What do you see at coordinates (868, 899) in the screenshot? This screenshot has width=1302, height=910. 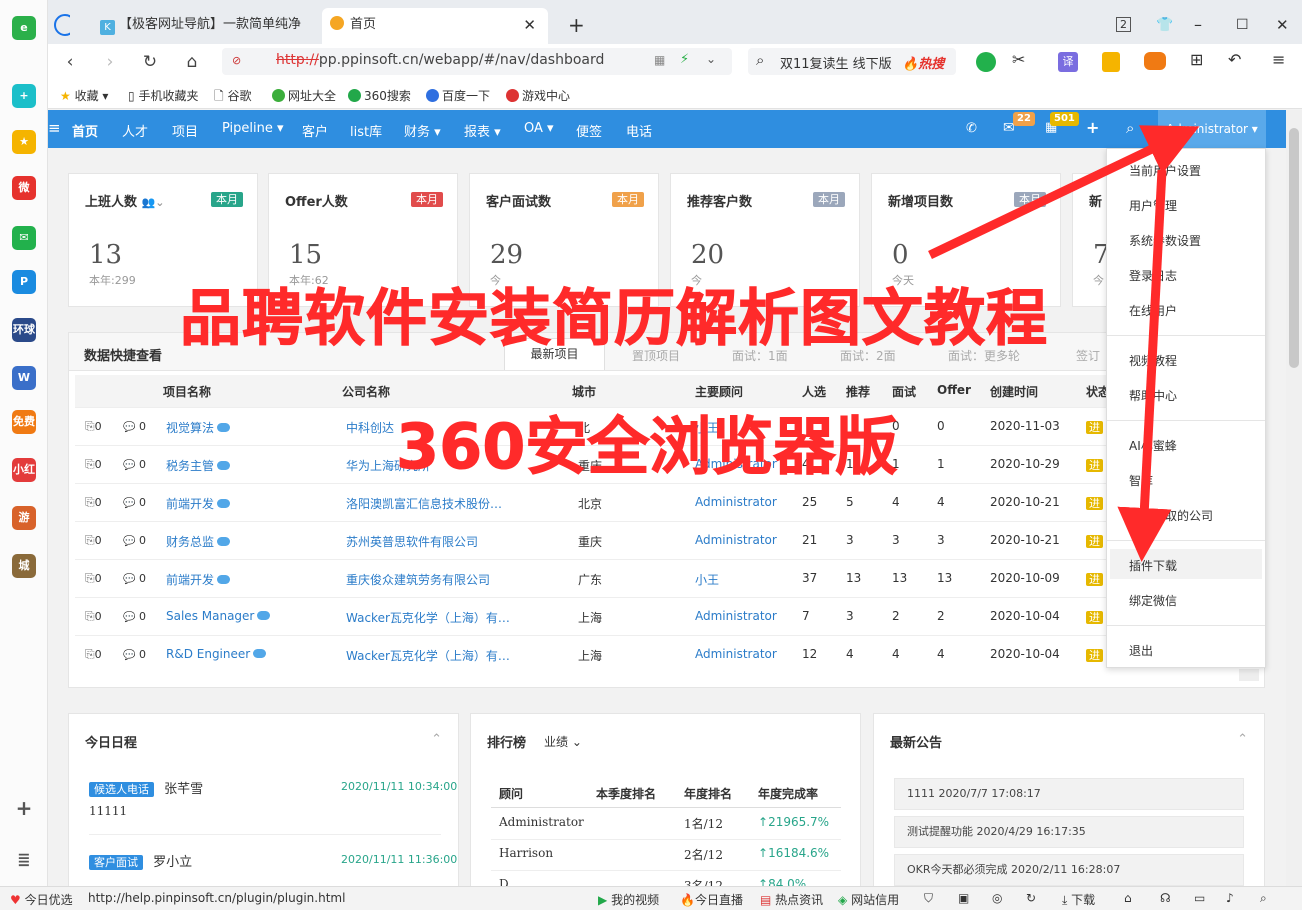 I see `site-credit: ◈ 网站信用` at bounding box center [868, 899].